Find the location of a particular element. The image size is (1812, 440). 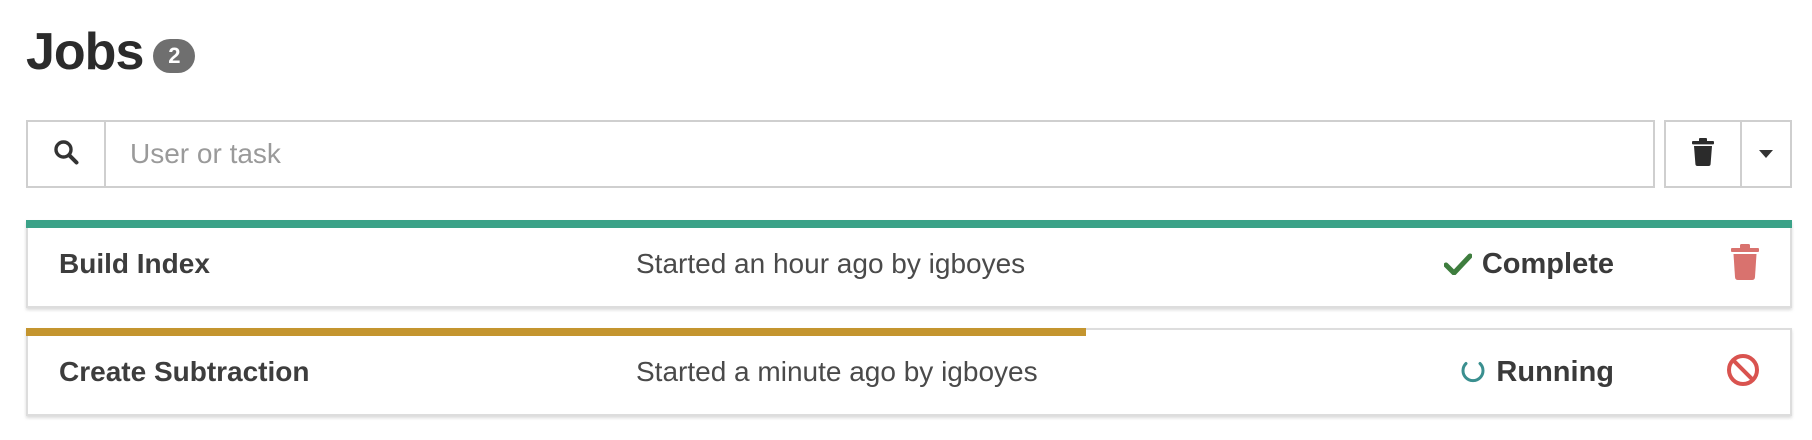

search-icon is located at coordinates (66, 154).